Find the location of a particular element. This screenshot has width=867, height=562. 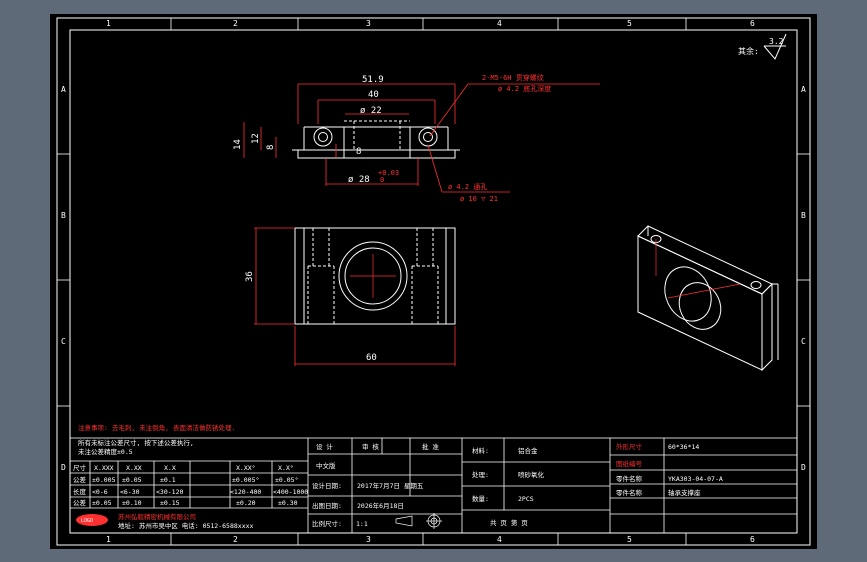

label-part-no: 图纸编号 is located at coordinates (629, 463).